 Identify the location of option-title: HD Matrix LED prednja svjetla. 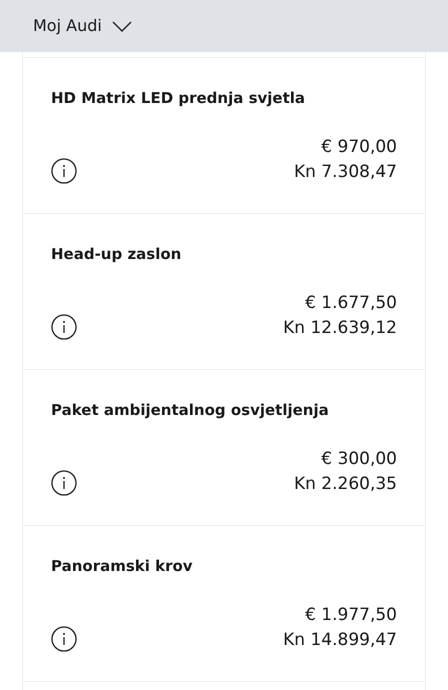
(178, 98).